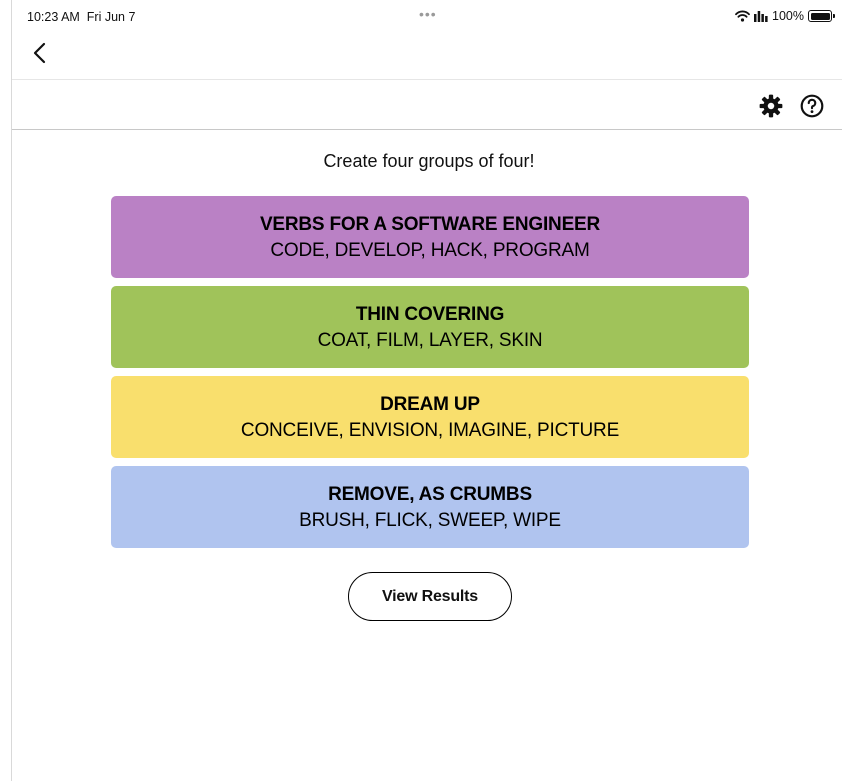  I want to click on group-words: CODE, DEVELOP, HACK, PROGRAM, so click(430, 250).